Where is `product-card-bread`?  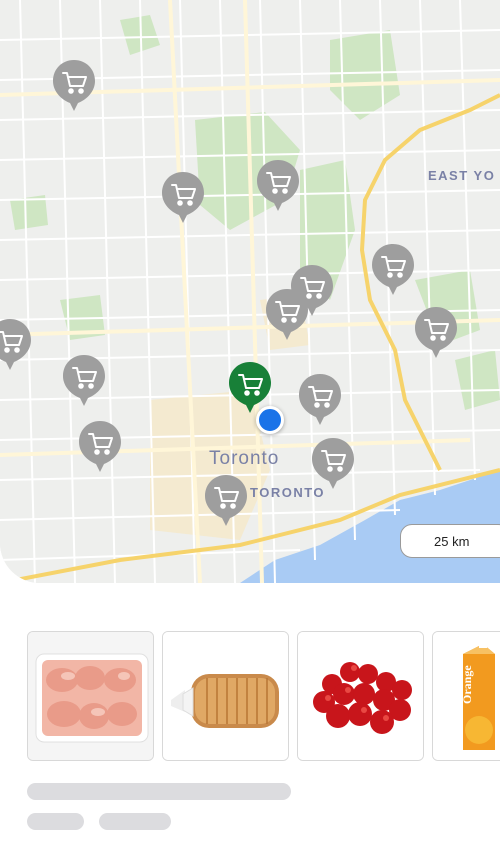 product-card-bread is located at coordinates (225, 696).